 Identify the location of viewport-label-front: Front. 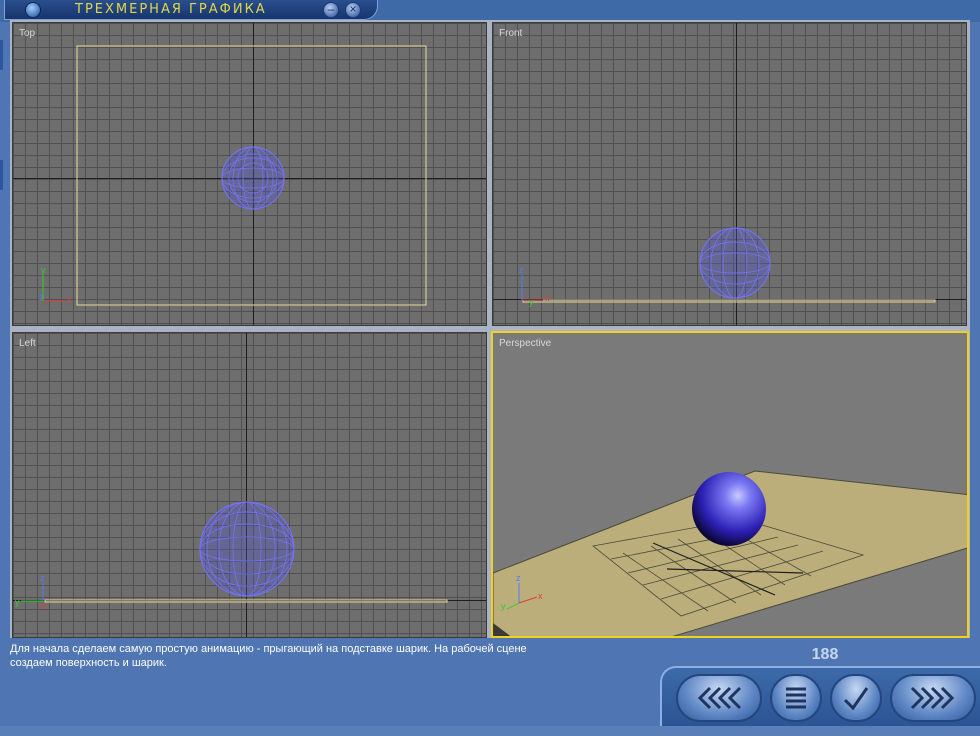
(511, 33).